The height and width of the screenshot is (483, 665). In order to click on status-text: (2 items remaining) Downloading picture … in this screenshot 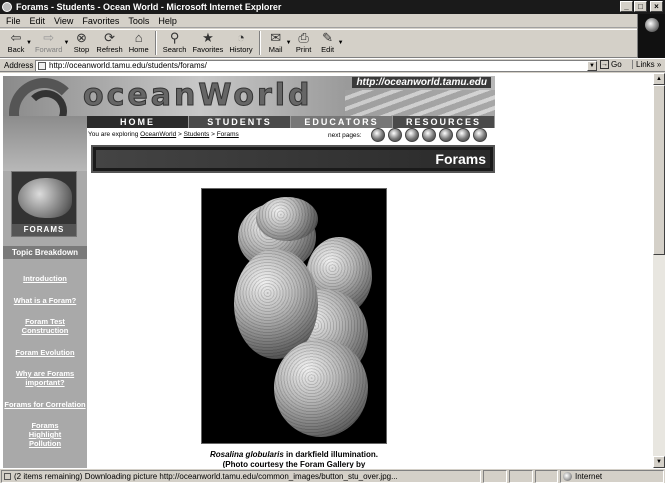, I will do `click(241, 476)`.